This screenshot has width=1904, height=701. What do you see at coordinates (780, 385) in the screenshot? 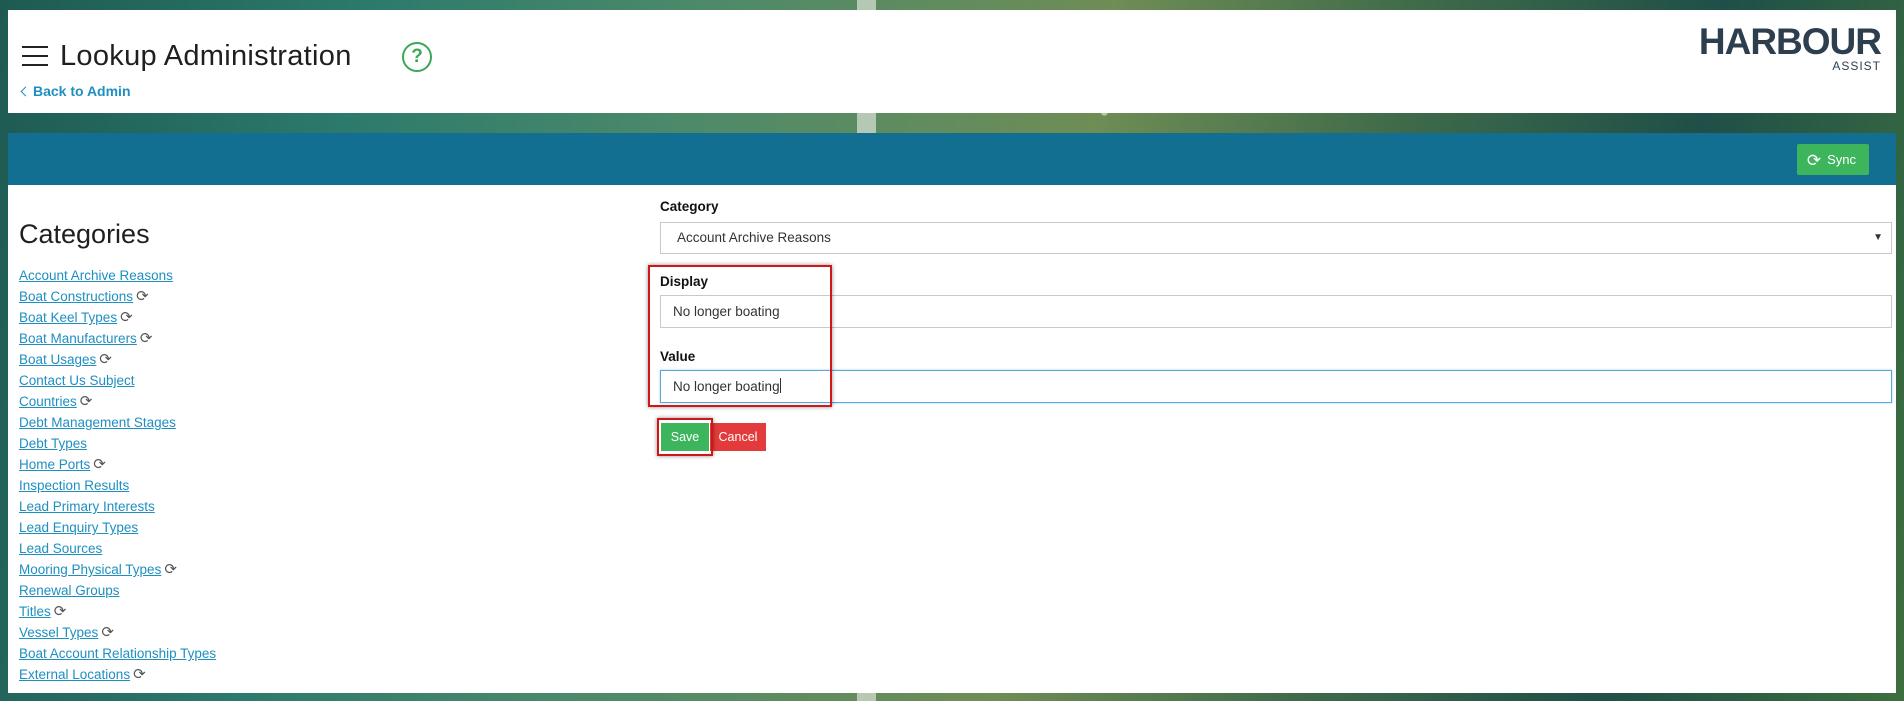
I see `text-caret` at bounding box center [780, 385].